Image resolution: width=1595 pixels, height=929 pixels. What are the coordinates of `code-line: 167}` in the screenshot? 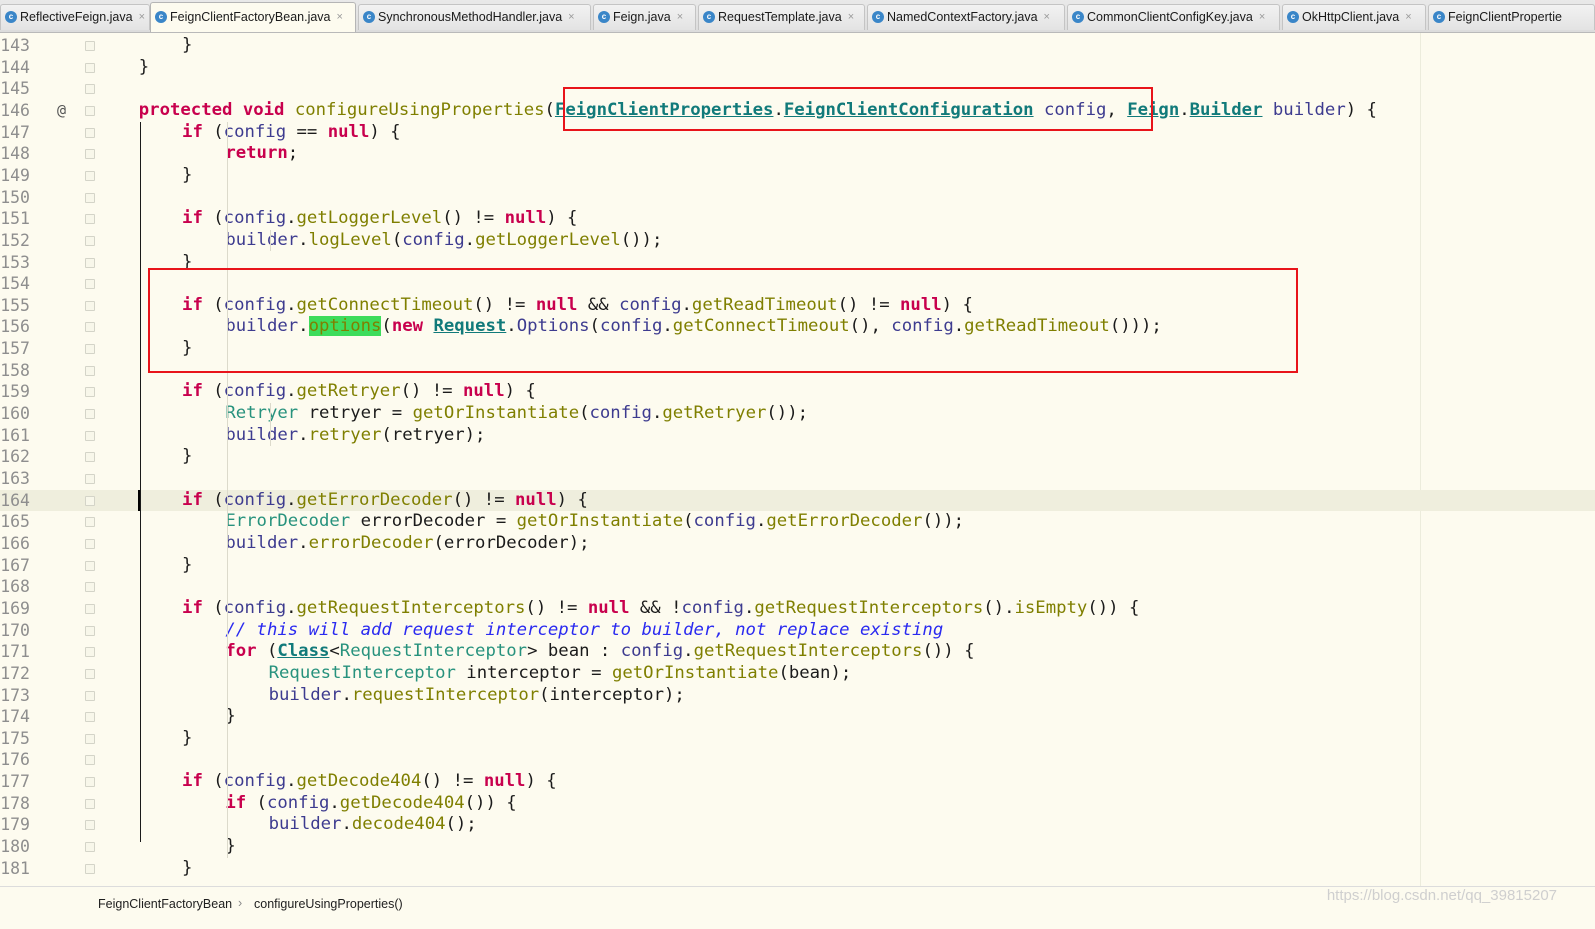 It's located at (797, 566).